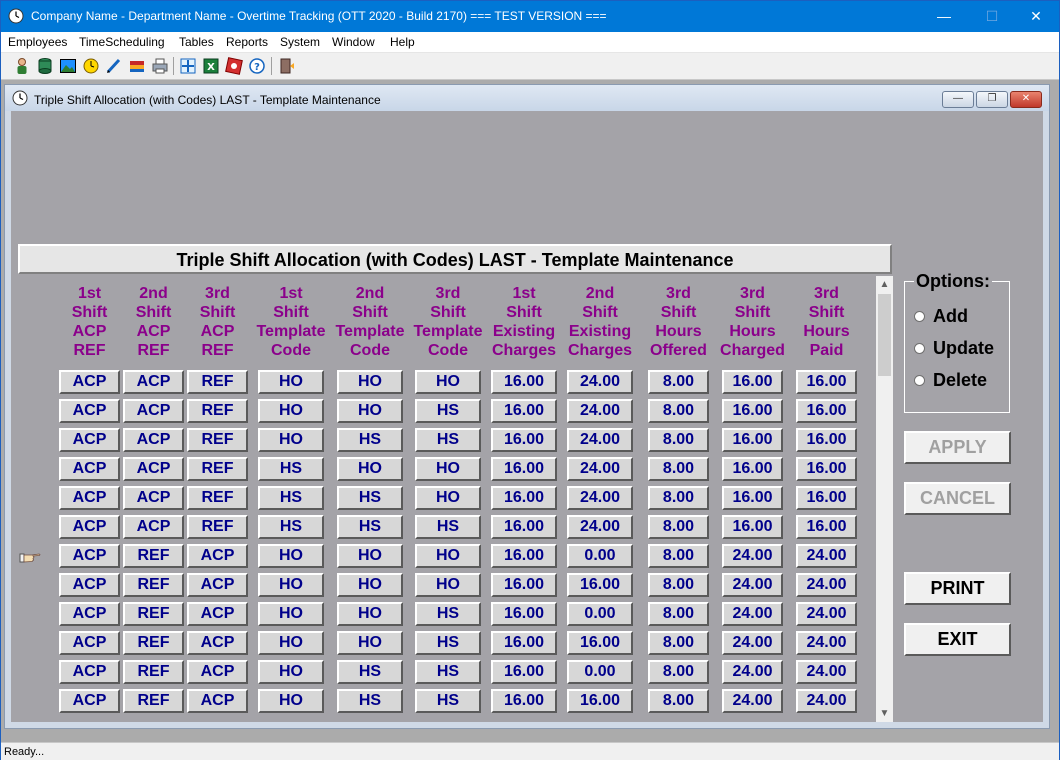 This screenshot has height=760, width=1060. I want to click on menu-tables: Tables, so click(196, 42).